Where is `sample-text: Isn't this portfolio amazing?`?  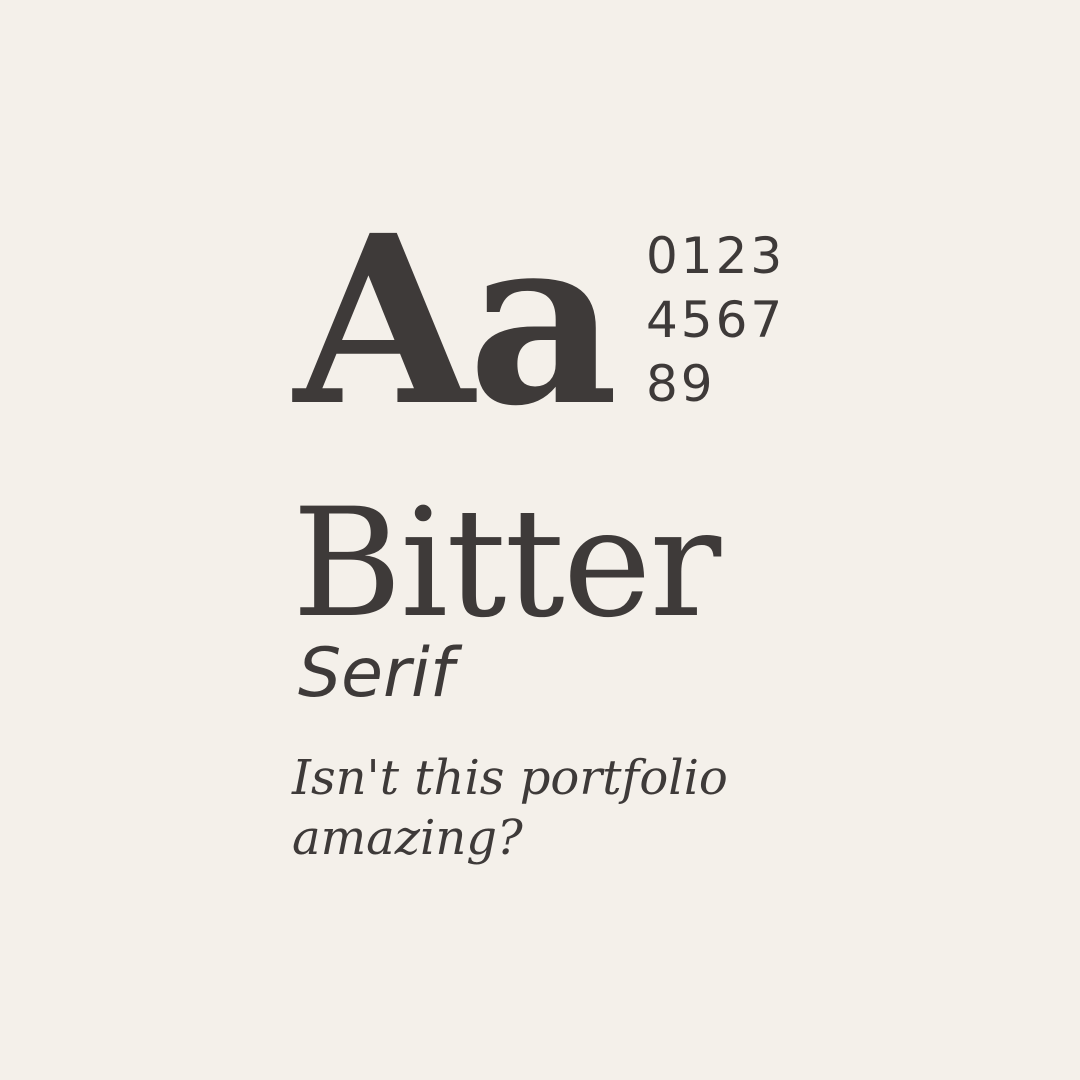
sample-text: Isn't this portfolio amazing? is located at coordinates (572, 808).